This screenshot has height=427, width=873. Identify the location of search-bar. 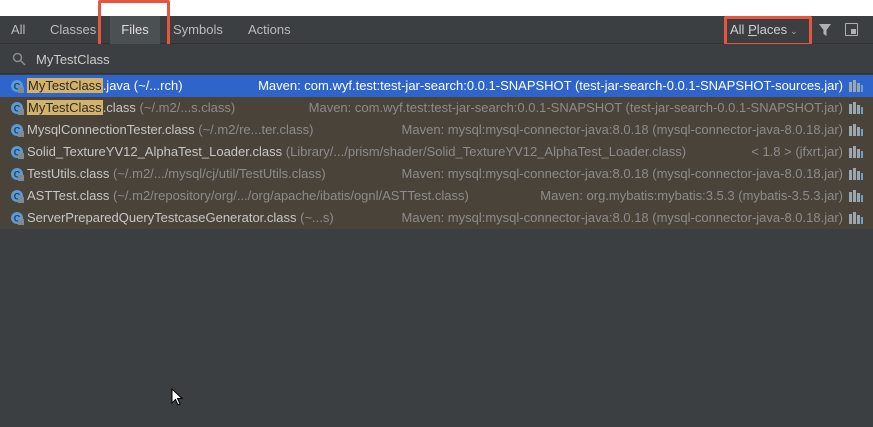
(436, 59).